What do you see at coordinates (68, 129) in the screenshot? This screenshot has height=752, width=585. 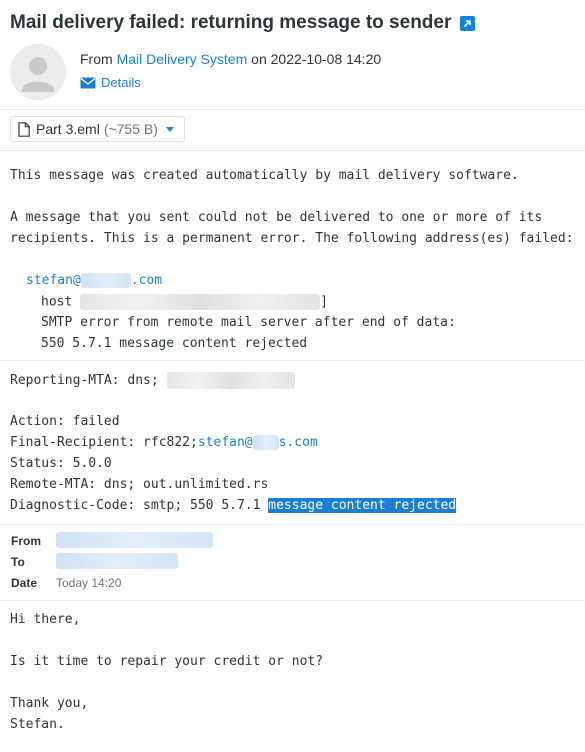 I see `attachment-name: Part 3.eml` at bounding box center [68, 129].